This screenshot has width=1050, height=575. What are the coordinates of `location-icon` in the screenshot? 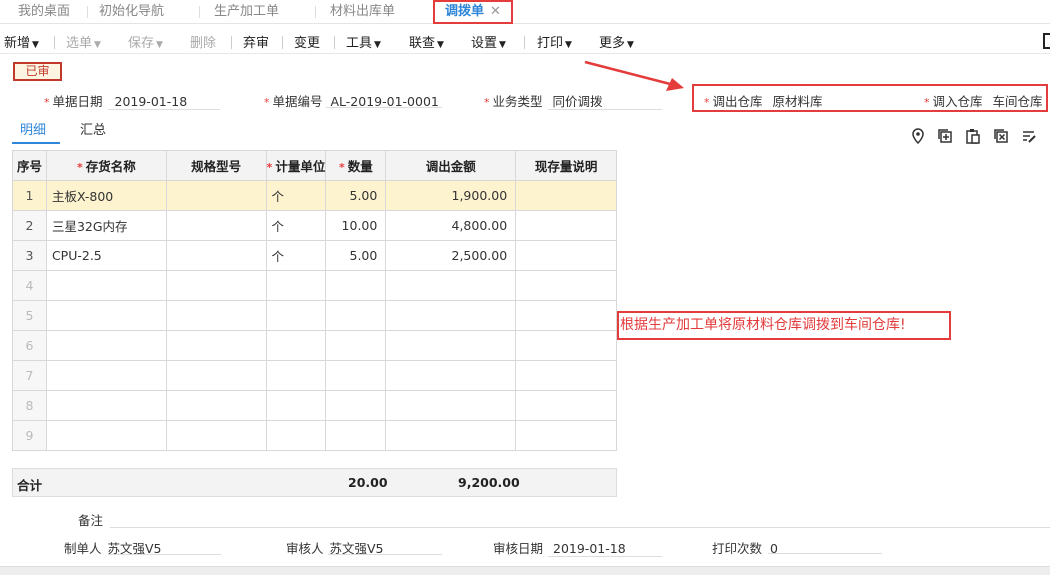 It's located at (918, 136).